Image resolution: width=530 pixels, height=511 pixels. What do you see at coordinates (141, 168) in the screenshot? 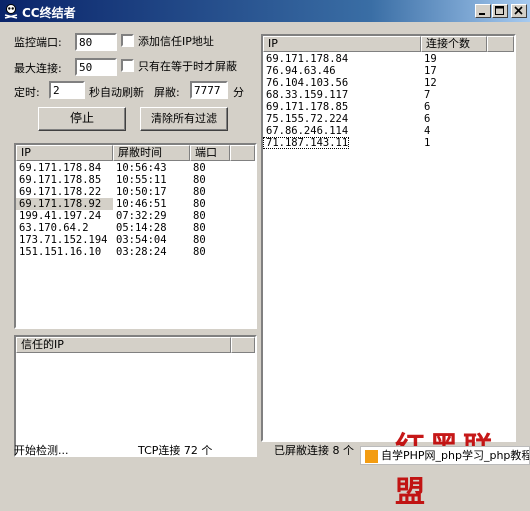
I see `cell-block-time: 10:56:43` at bounding box center [141, 168].